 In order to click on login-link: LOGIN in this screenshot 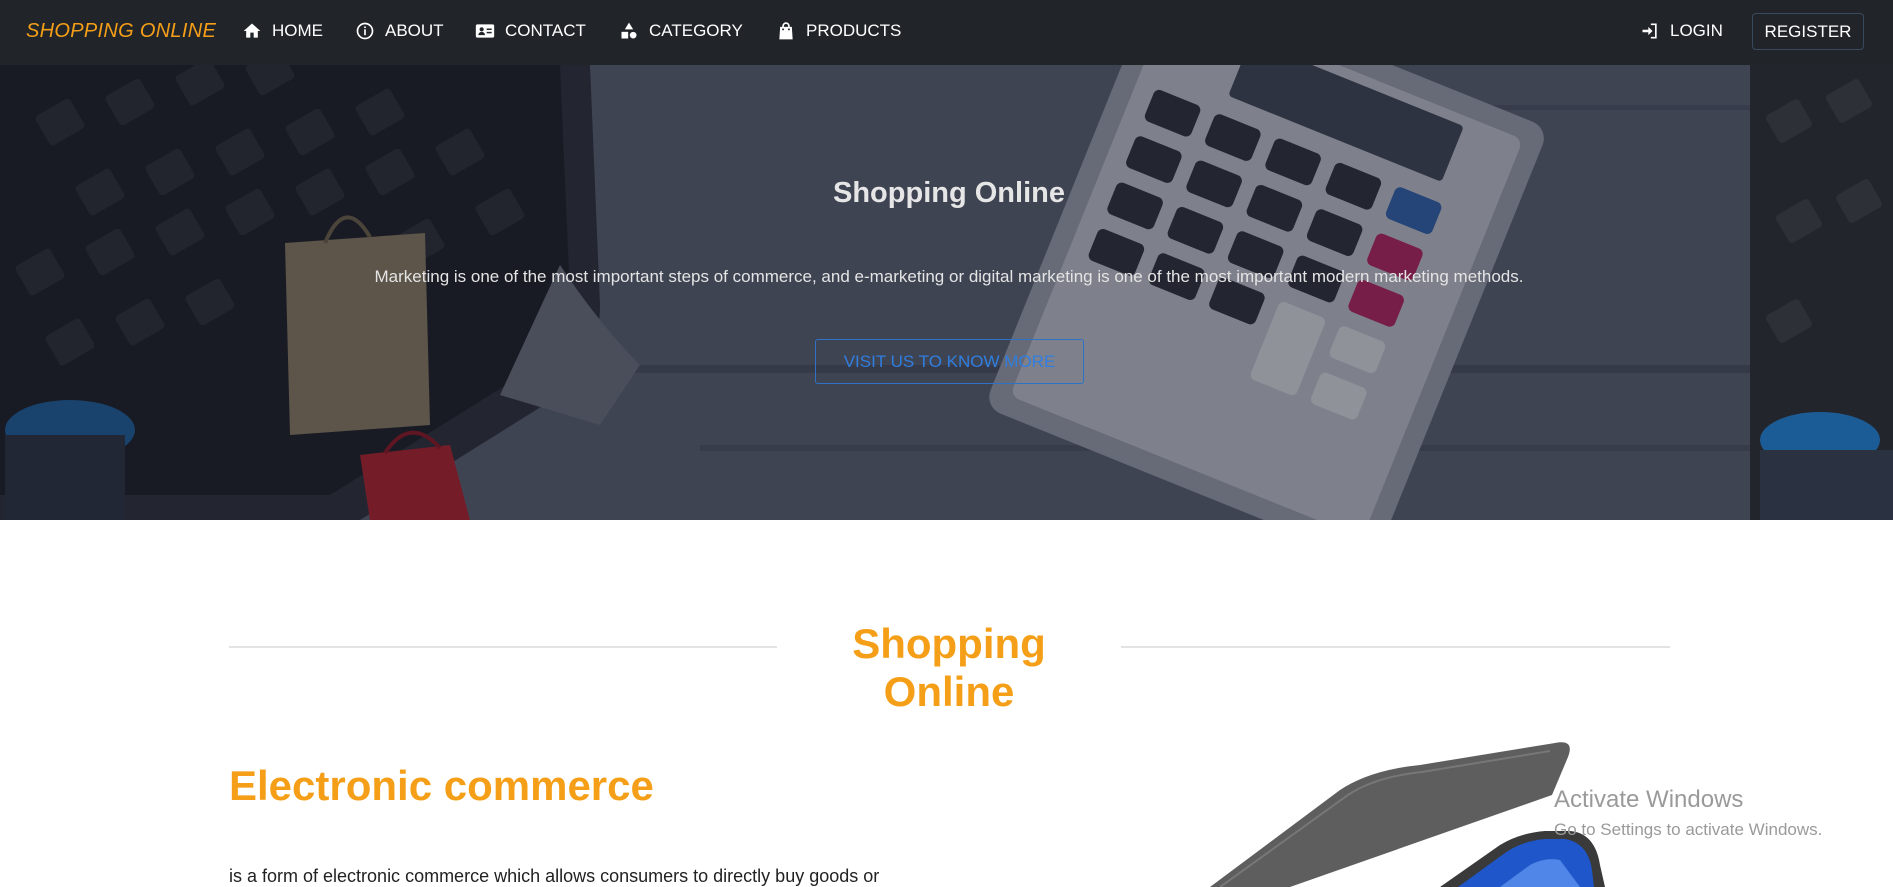, I will do `click(1681, 31)`.